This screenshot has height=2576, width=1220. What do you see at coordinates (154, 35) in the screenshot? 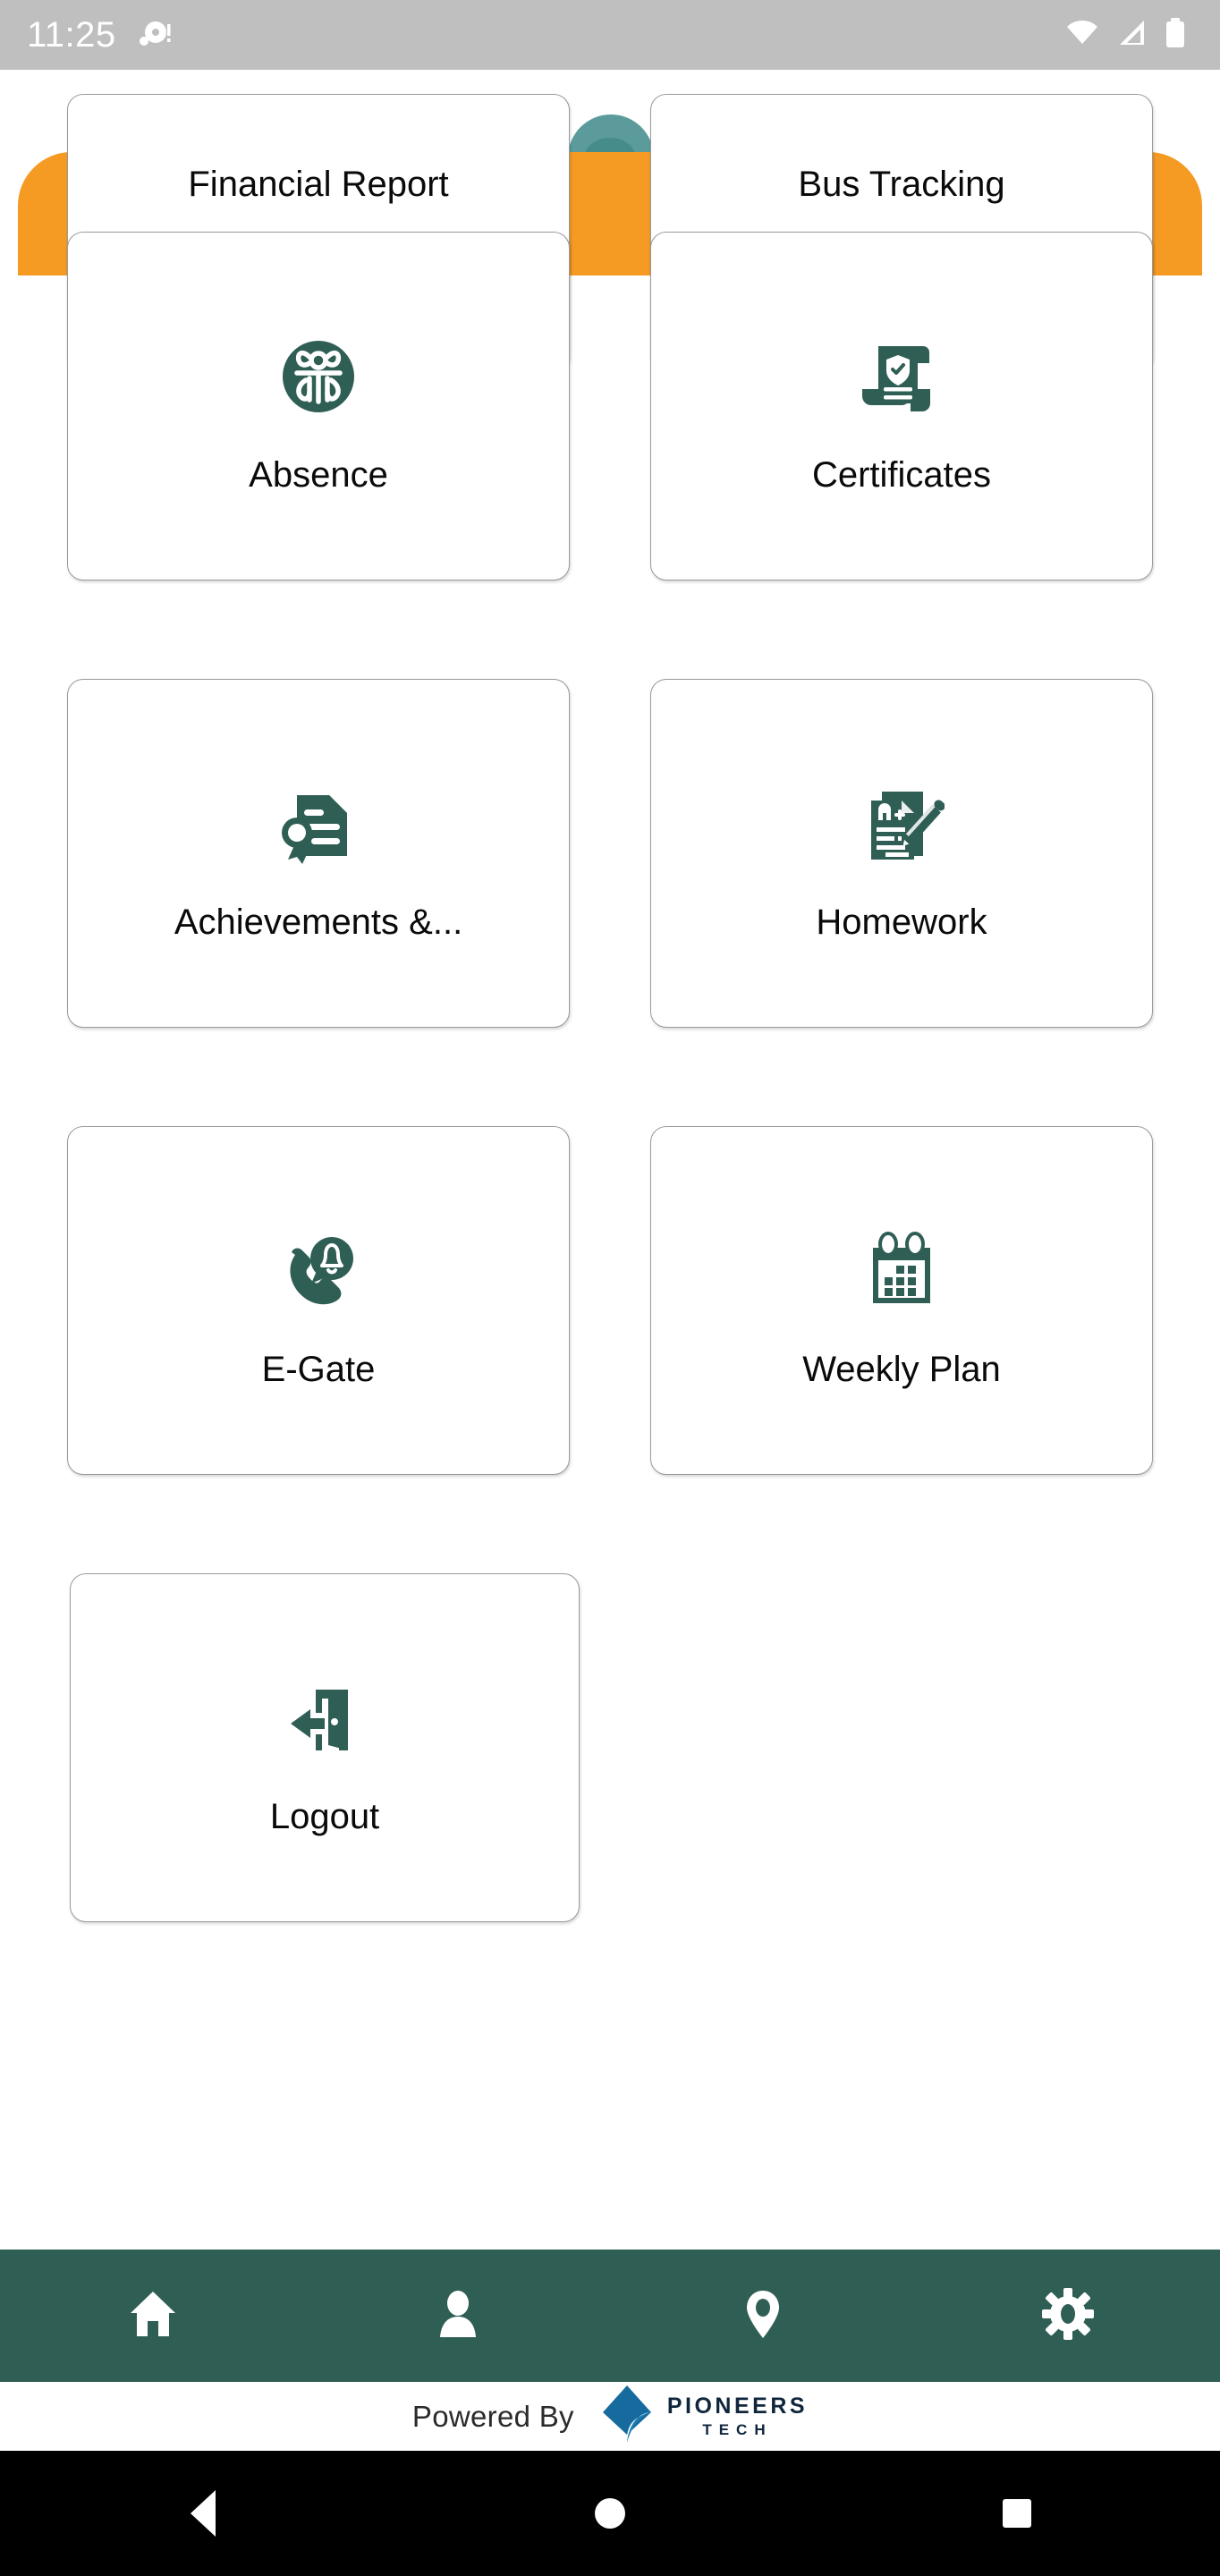
I see `camera-notification-icon` at bounding box center [154, 35].